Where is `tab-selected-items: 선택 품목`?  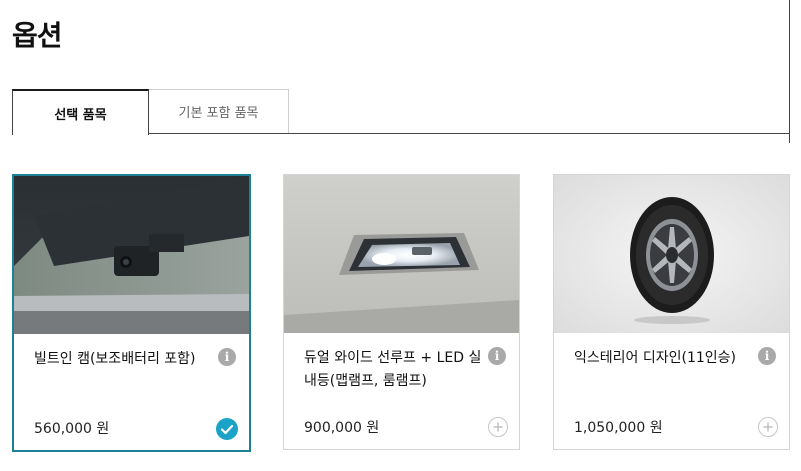
tab-selected-items: 선택 품목 is located at coordinates (80, 112).